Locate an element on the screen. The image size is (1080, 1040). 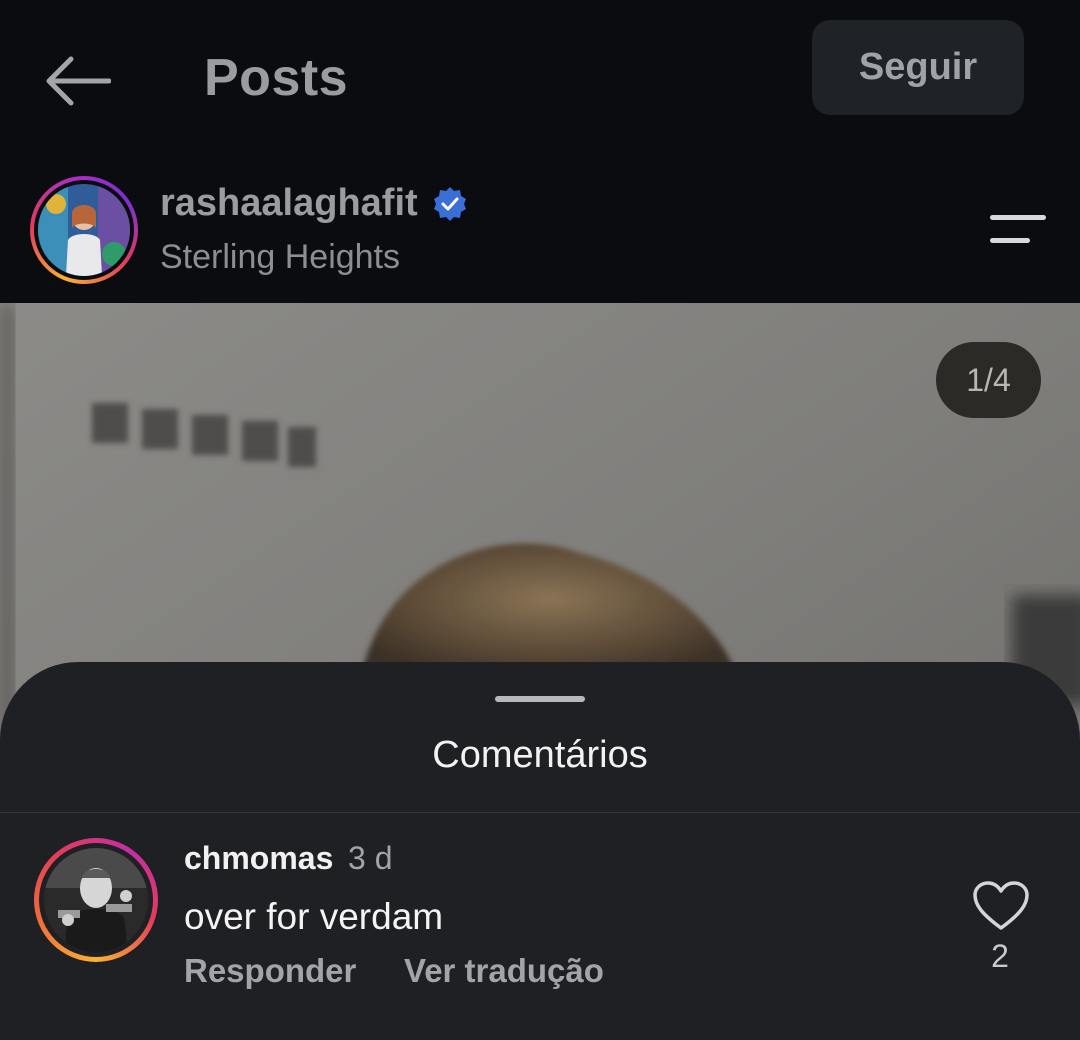
like-button is located at coordinates (1001, 906).